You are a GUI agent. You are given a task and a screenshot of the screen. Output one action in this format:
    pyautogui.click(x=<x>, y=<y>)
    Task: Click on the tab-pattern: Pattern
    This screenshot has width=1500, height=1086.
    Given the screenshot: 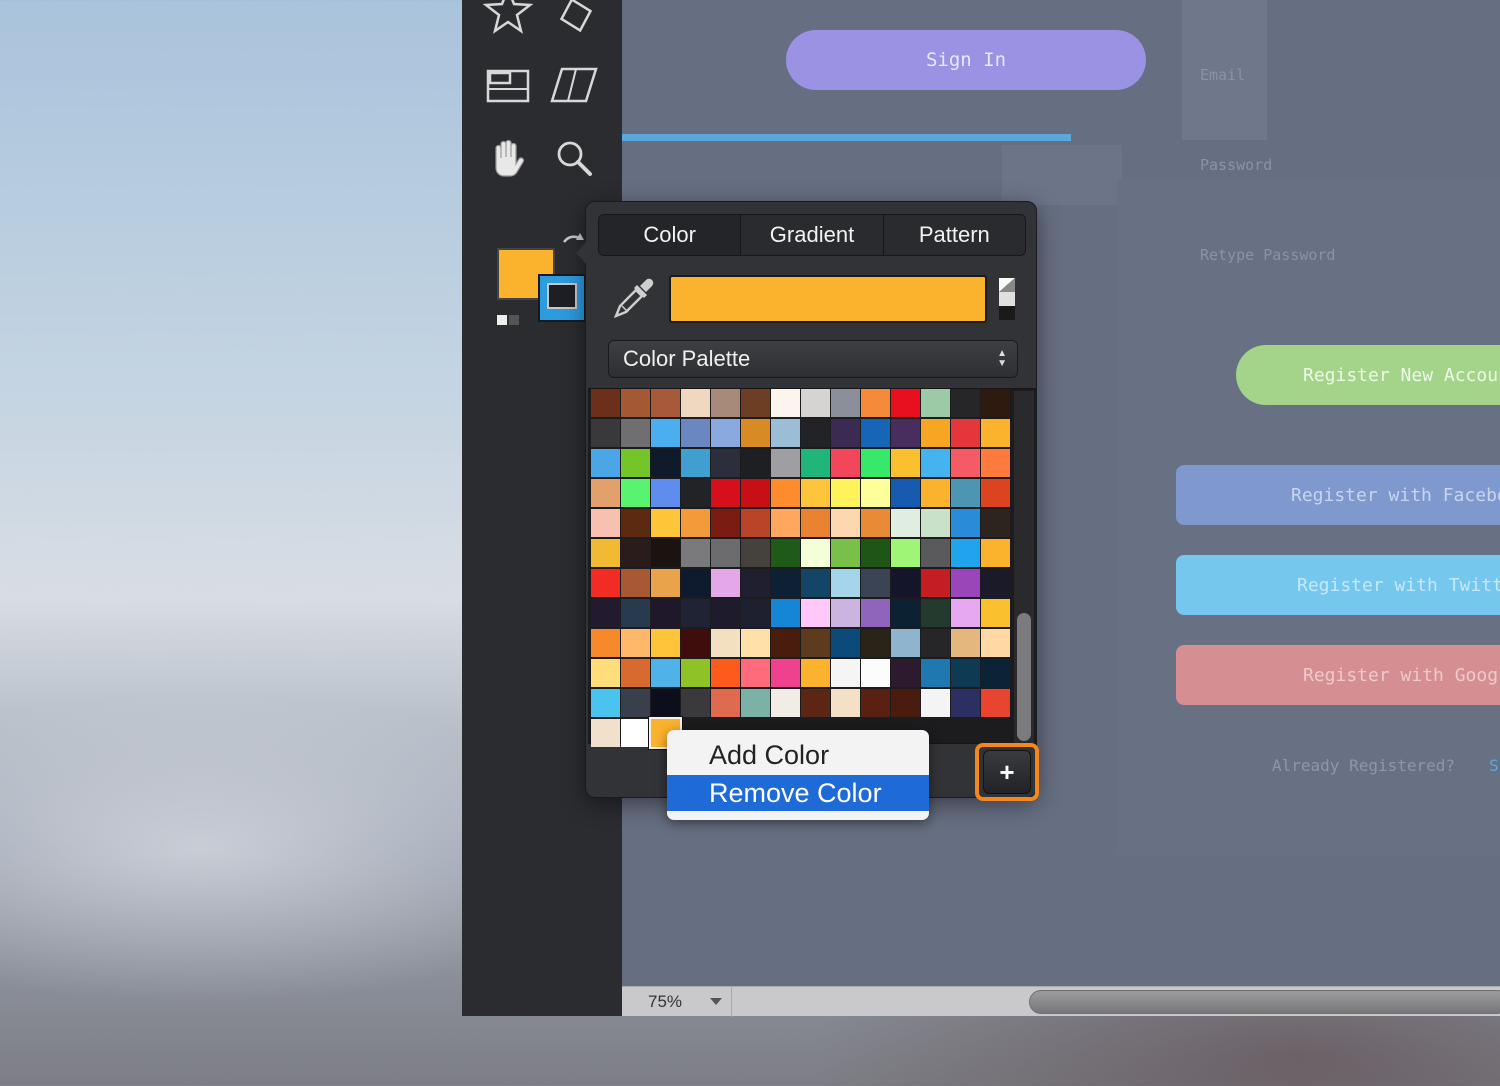 What is the action you would take?
    pyautogui.click(x=954, y=235)
    